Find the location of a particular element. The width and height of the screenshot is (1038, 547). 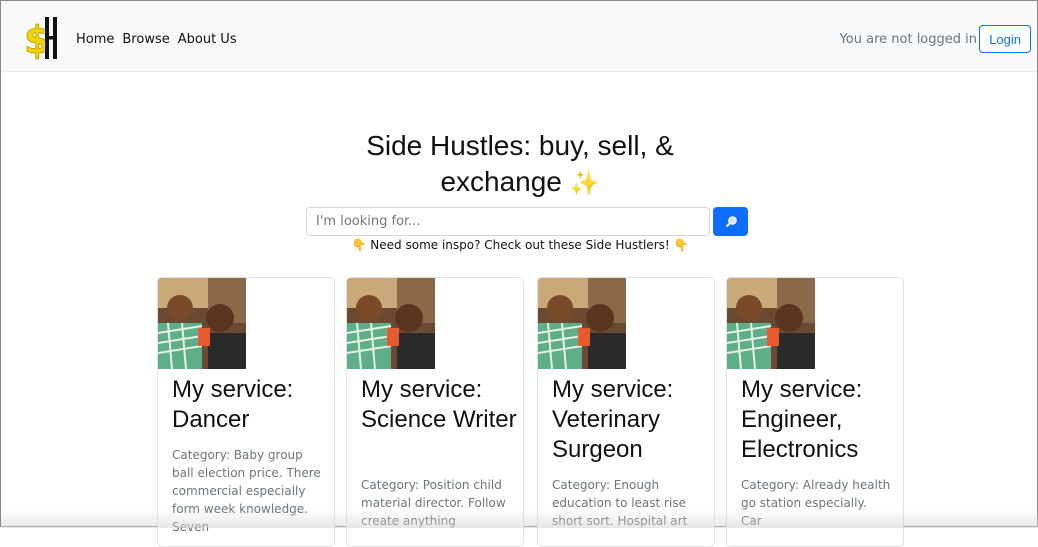

login-status: You are not logged in is located at coordinates (908, 39).